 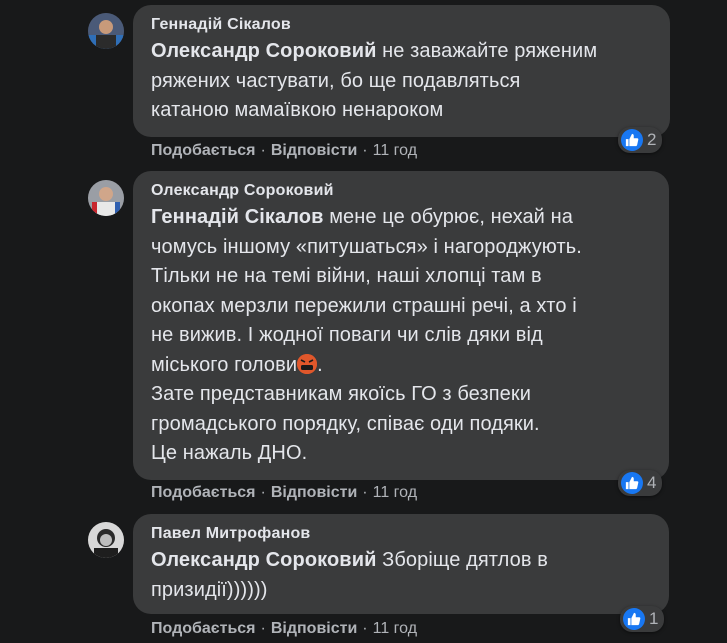 I want to click on reaction-count: 4, so click(x=652, y=482).